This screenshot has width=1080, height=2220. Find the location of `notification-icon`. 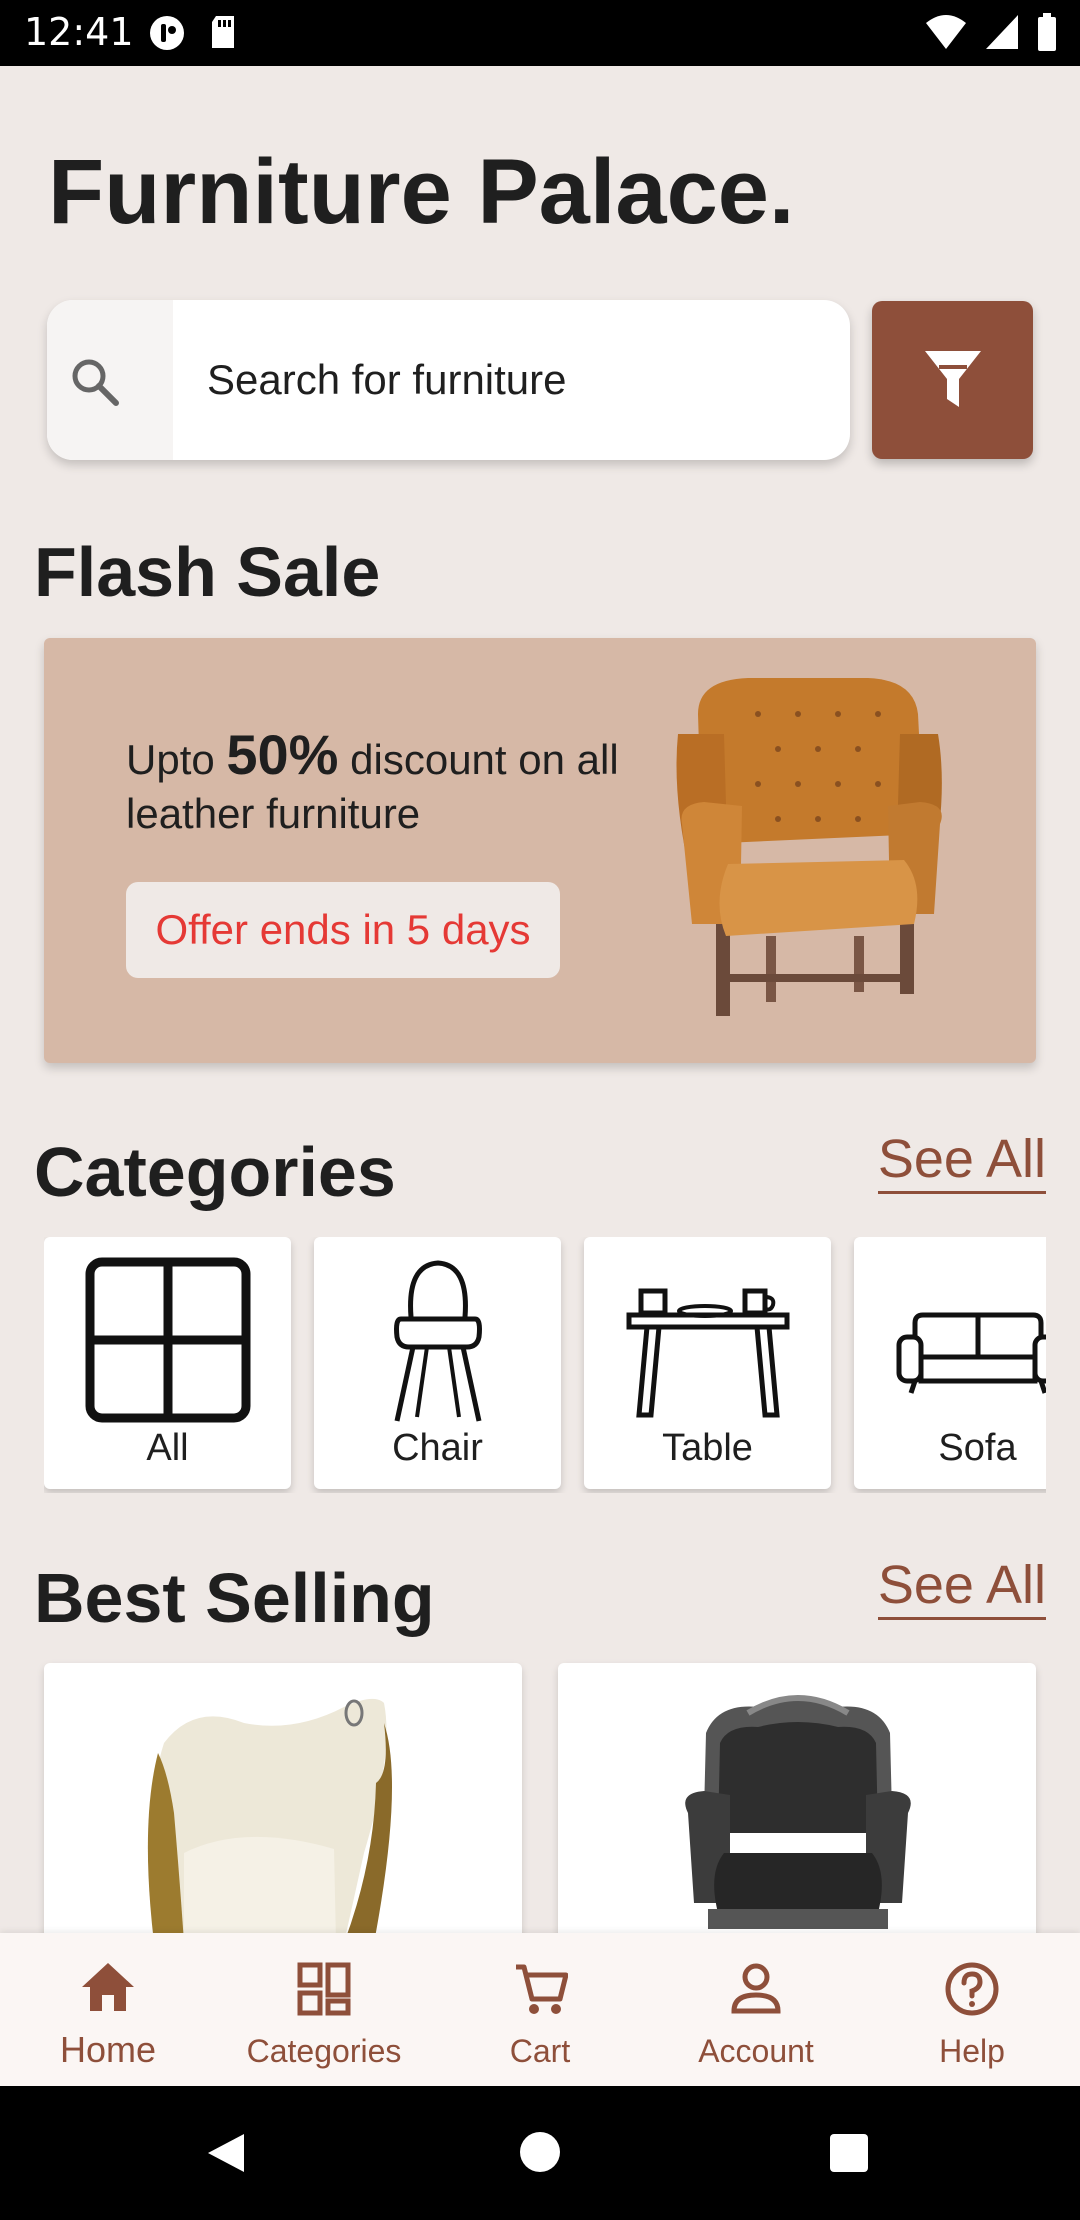

notification-icon is located at coordinates (167, 33).